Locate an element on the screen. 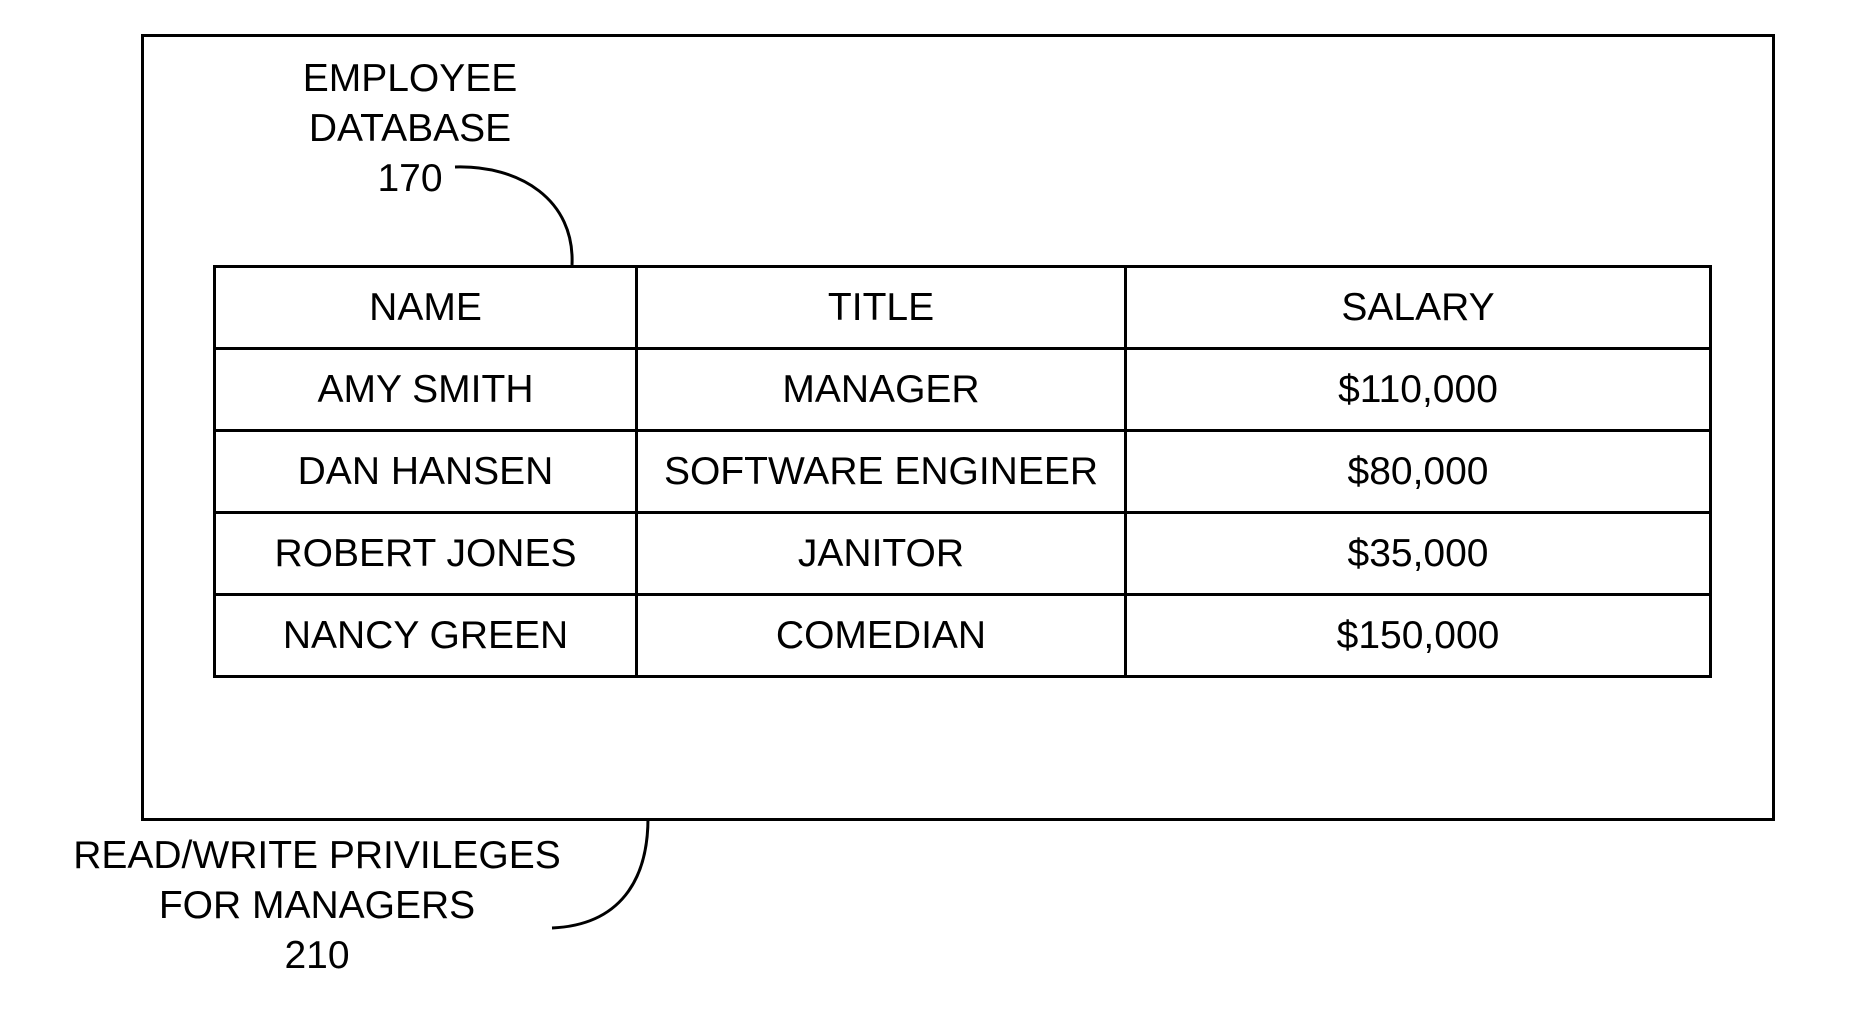  privileges-label-line1: READ/WRITE PRIVILEGES is located at coordinates (317, 855).